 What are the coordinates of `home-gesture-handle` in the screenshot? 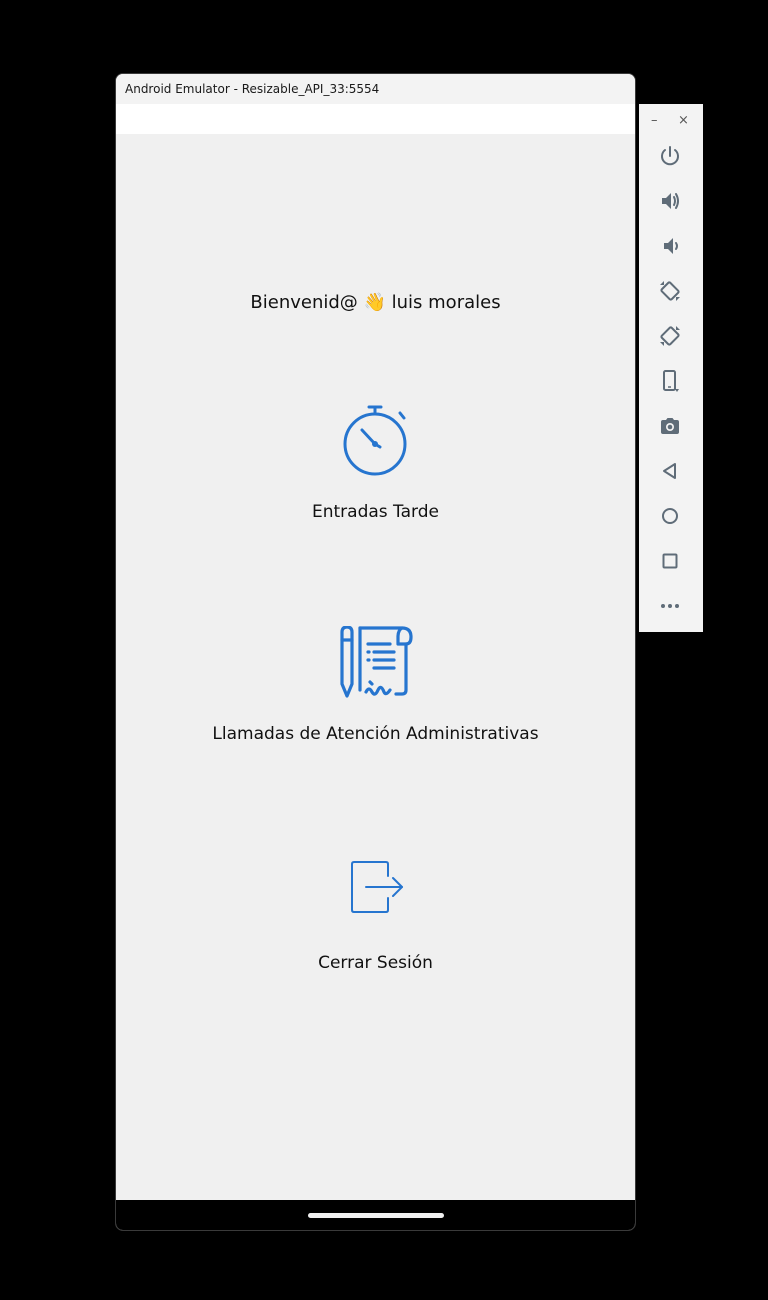 It's located at (376, 1215).